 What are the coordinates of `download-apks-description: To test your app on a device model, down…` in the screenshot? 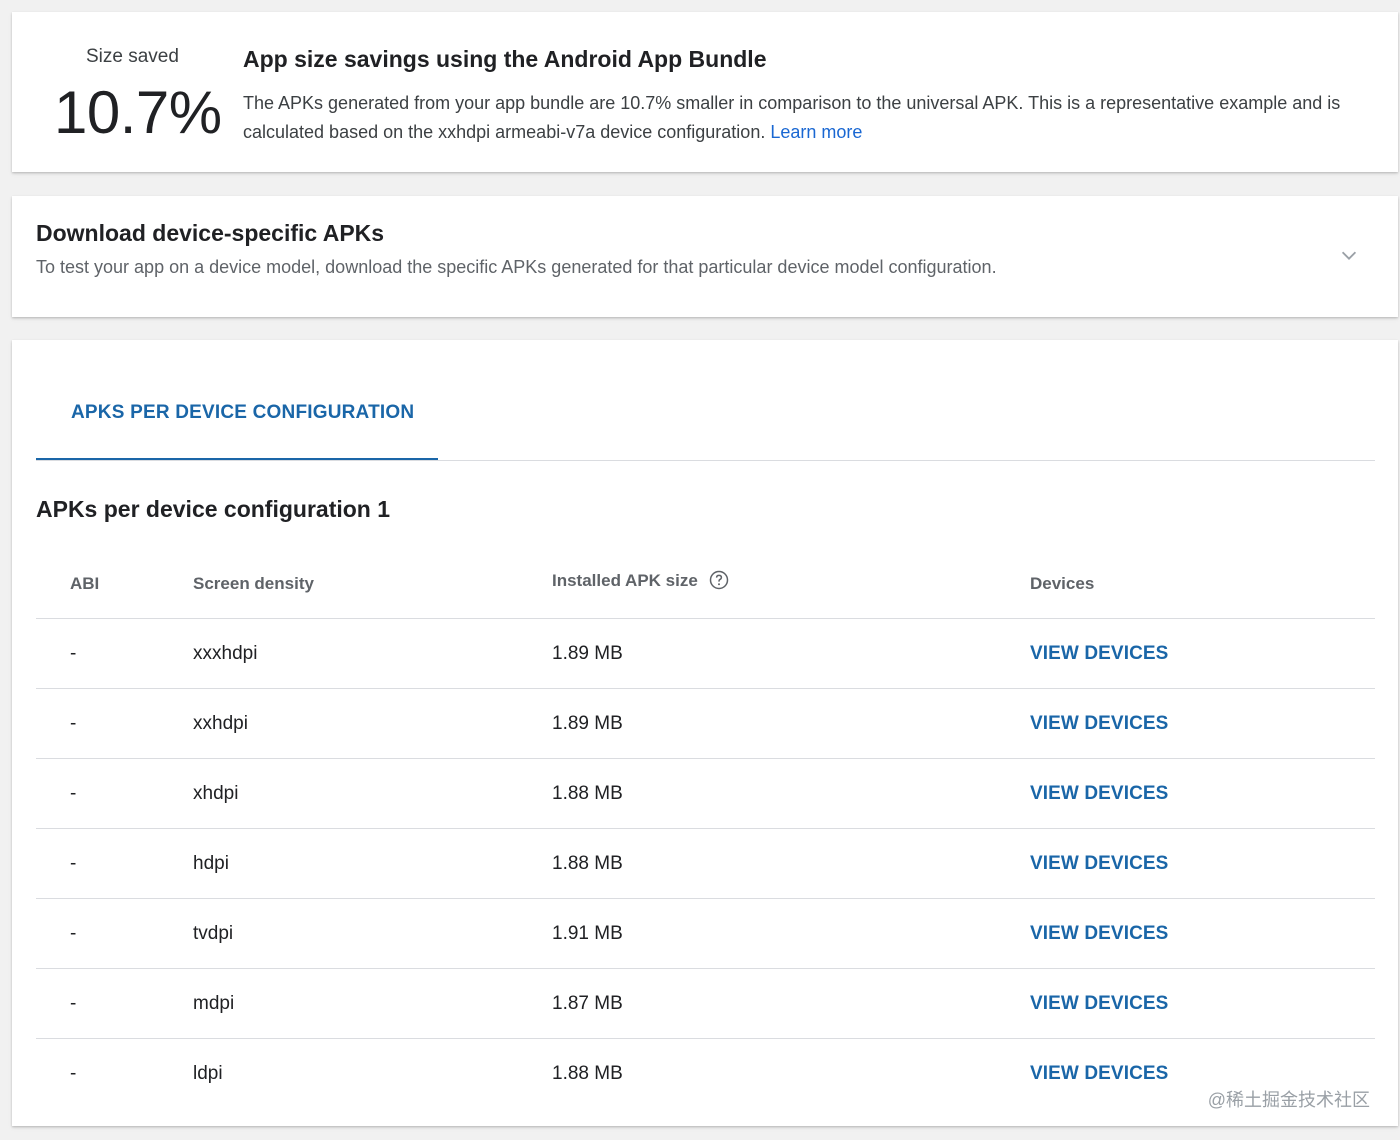 It's located at (516, 267).